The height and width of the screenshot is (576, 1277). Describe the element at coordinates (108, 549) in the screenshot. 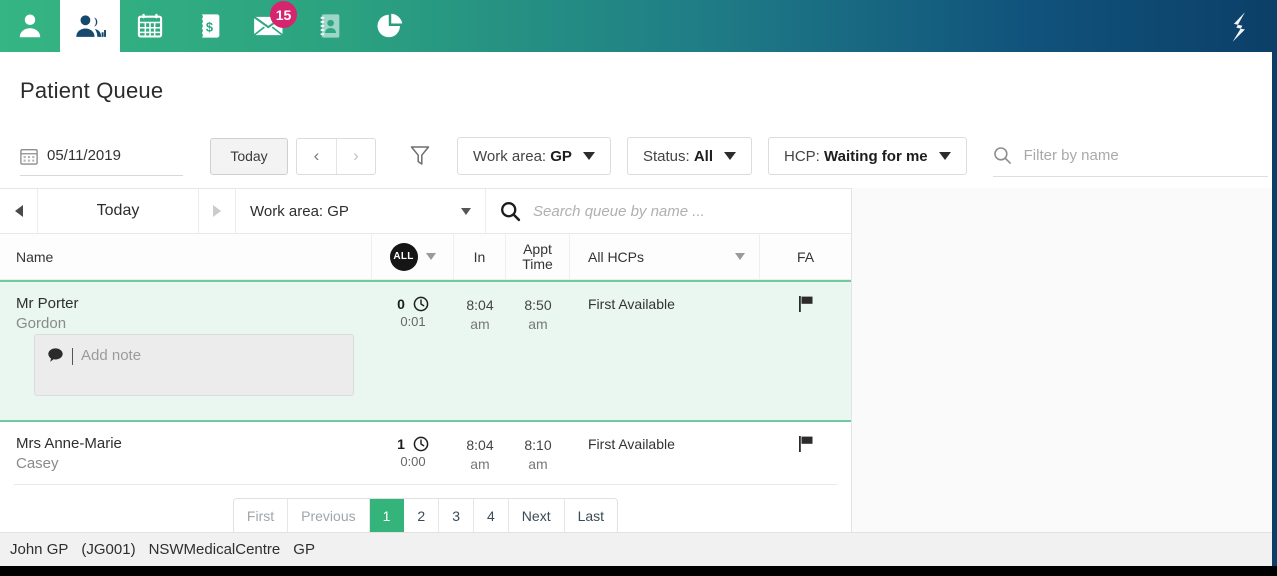

I see `footer-user-code: (JG001)` at that location.